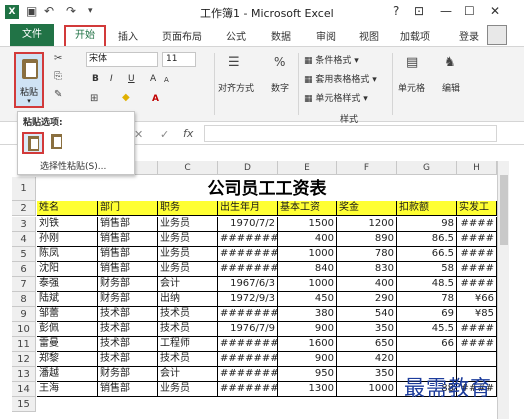 The width and height of the screenshot is (524, 419). What do you see at coordinates (153, 79) in the screenshot?
I see `grow-font-button: A` at bounding box center [153, 79].